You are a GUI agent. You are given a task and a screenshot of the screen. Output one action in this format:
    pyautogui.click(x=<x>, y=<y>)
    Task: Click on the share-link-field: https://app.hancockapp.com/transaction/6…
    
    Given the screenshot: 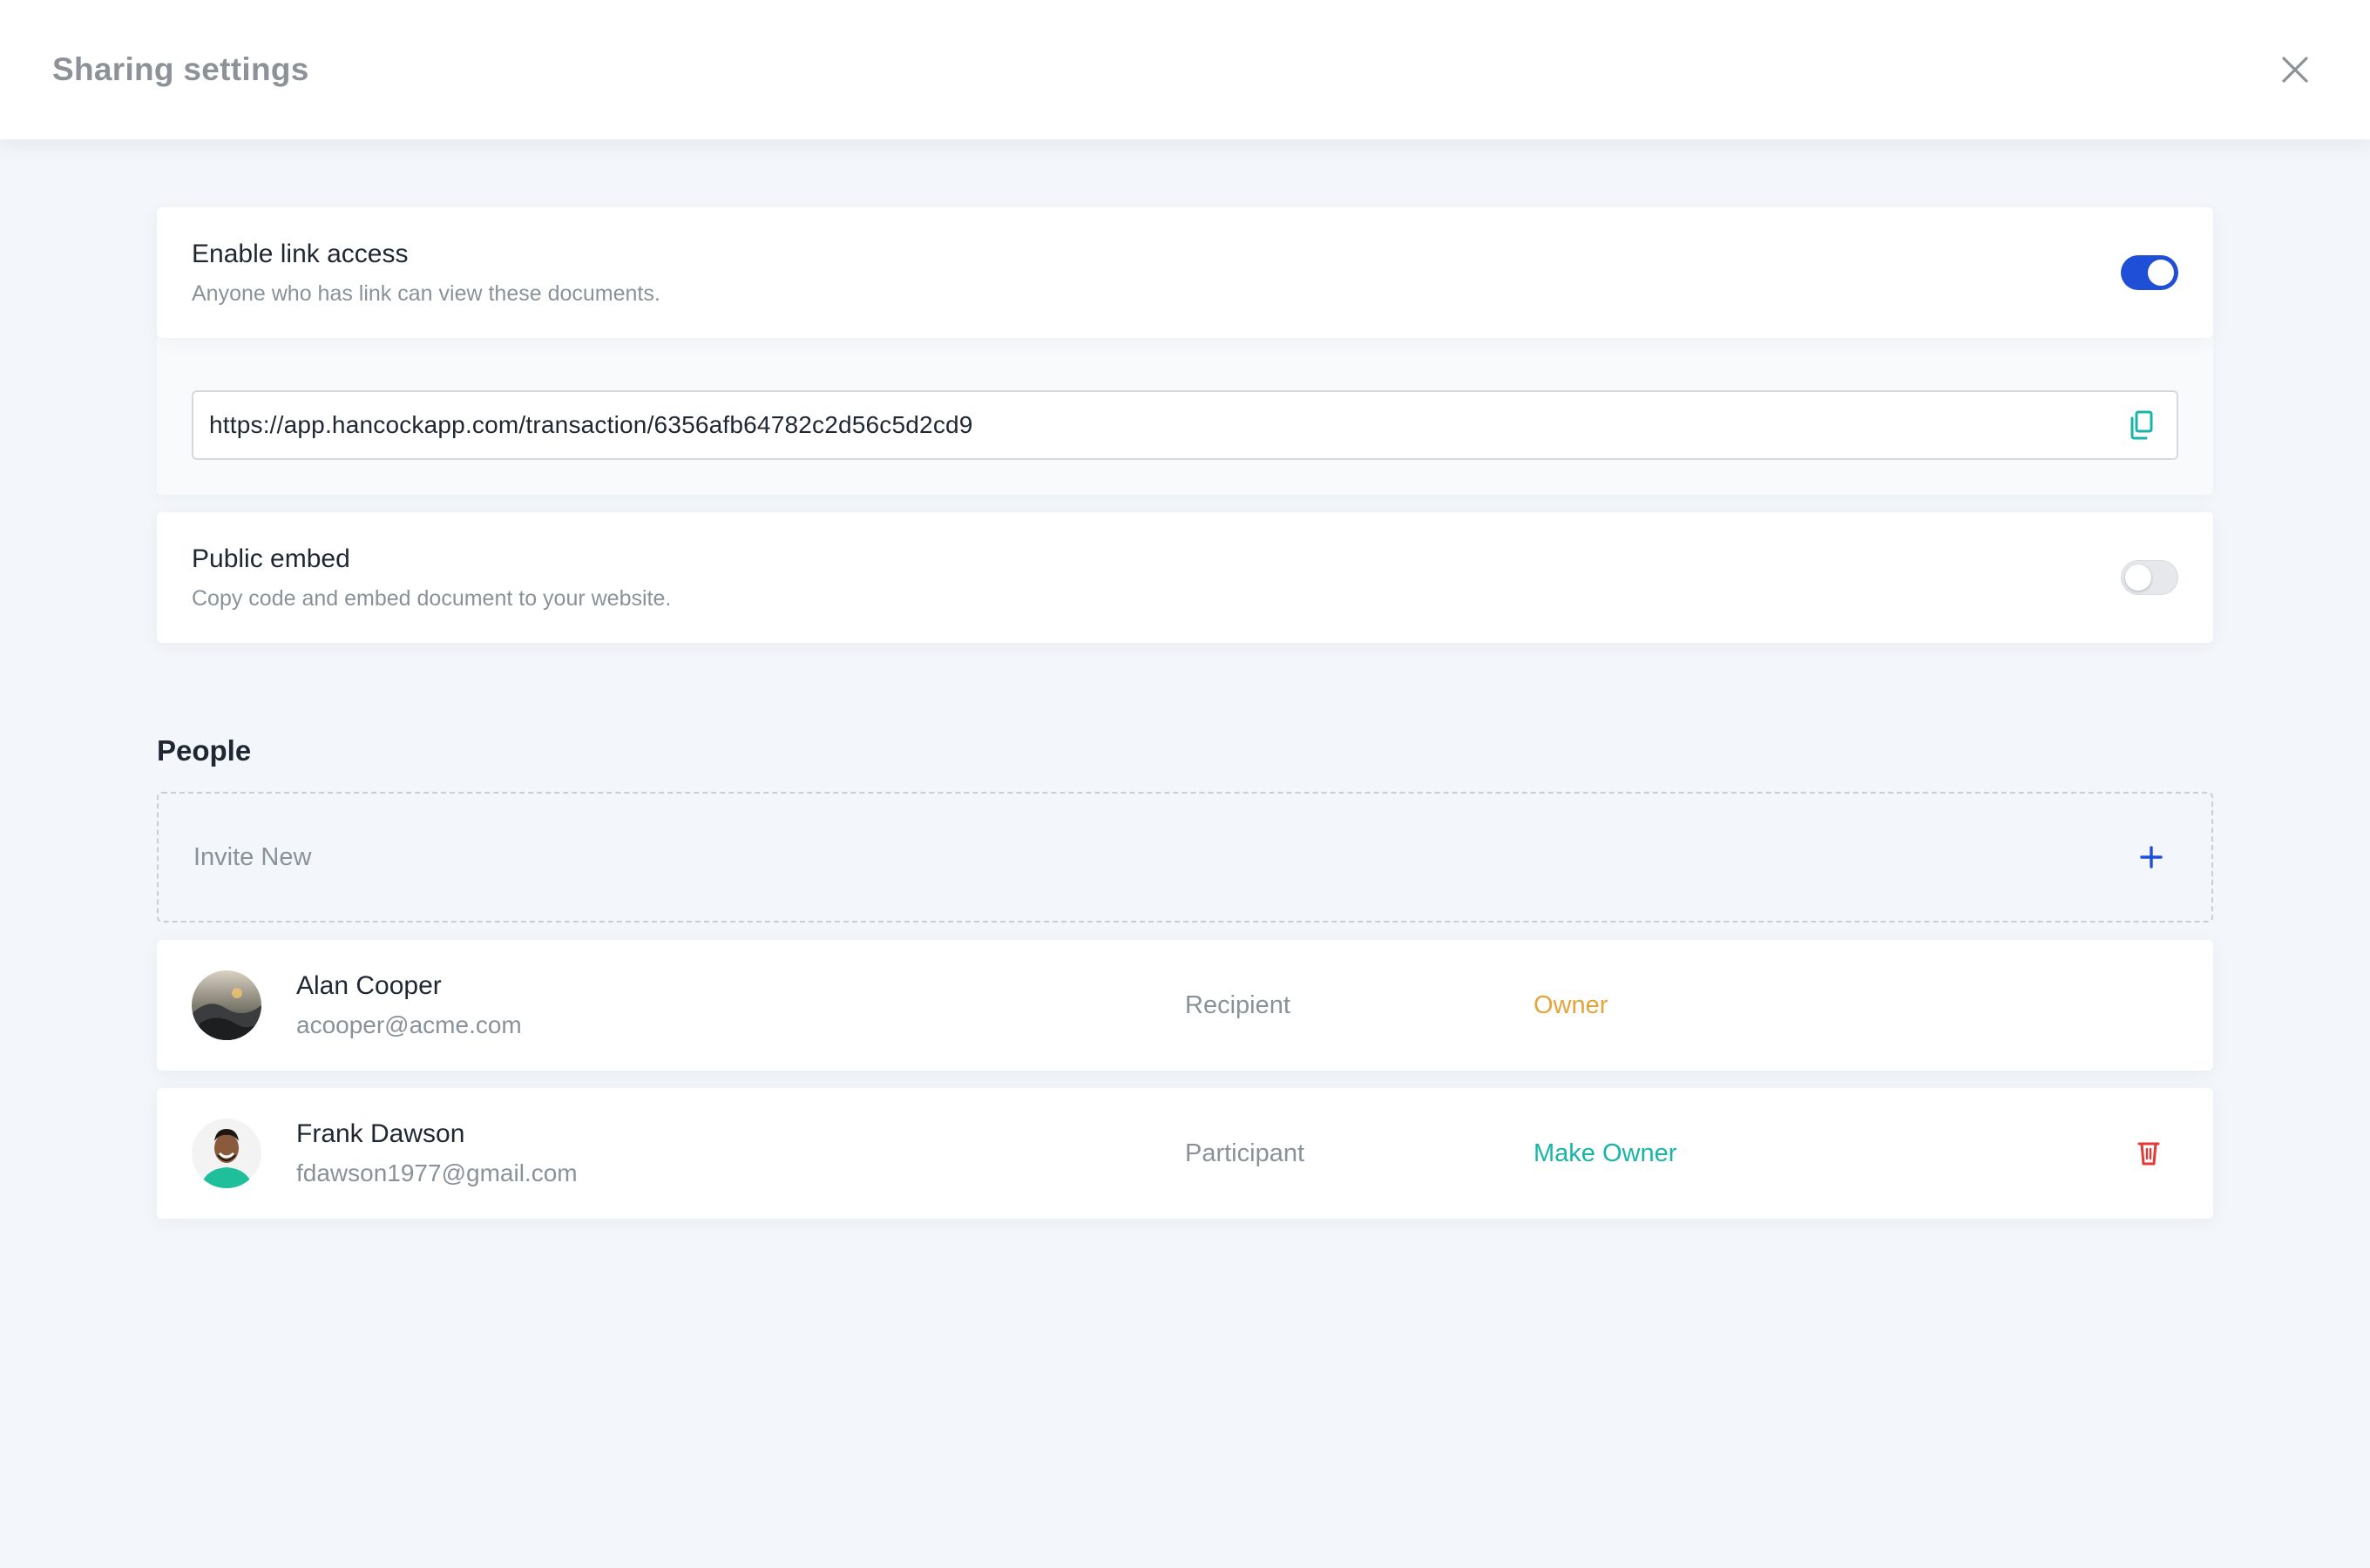 What is the action you would take?
    pyautogui.click(x=1185, y=425)
    